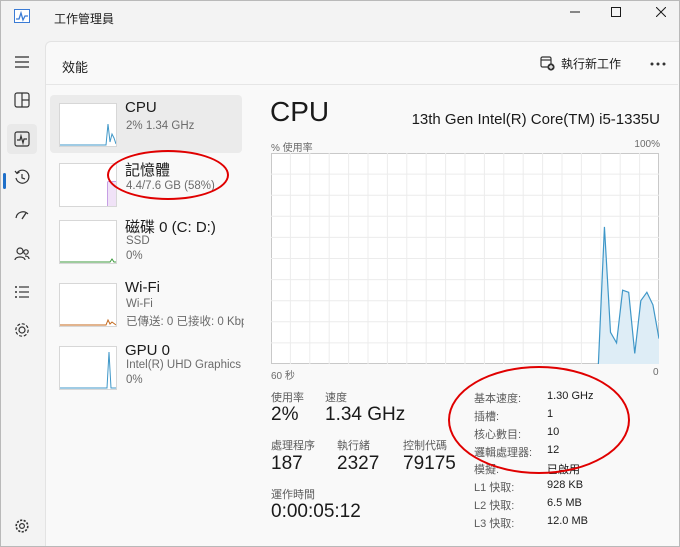  Describe the element at coordinates (550, 414) in the screenshot. I see `spec-sockets-value: 1` at that location.